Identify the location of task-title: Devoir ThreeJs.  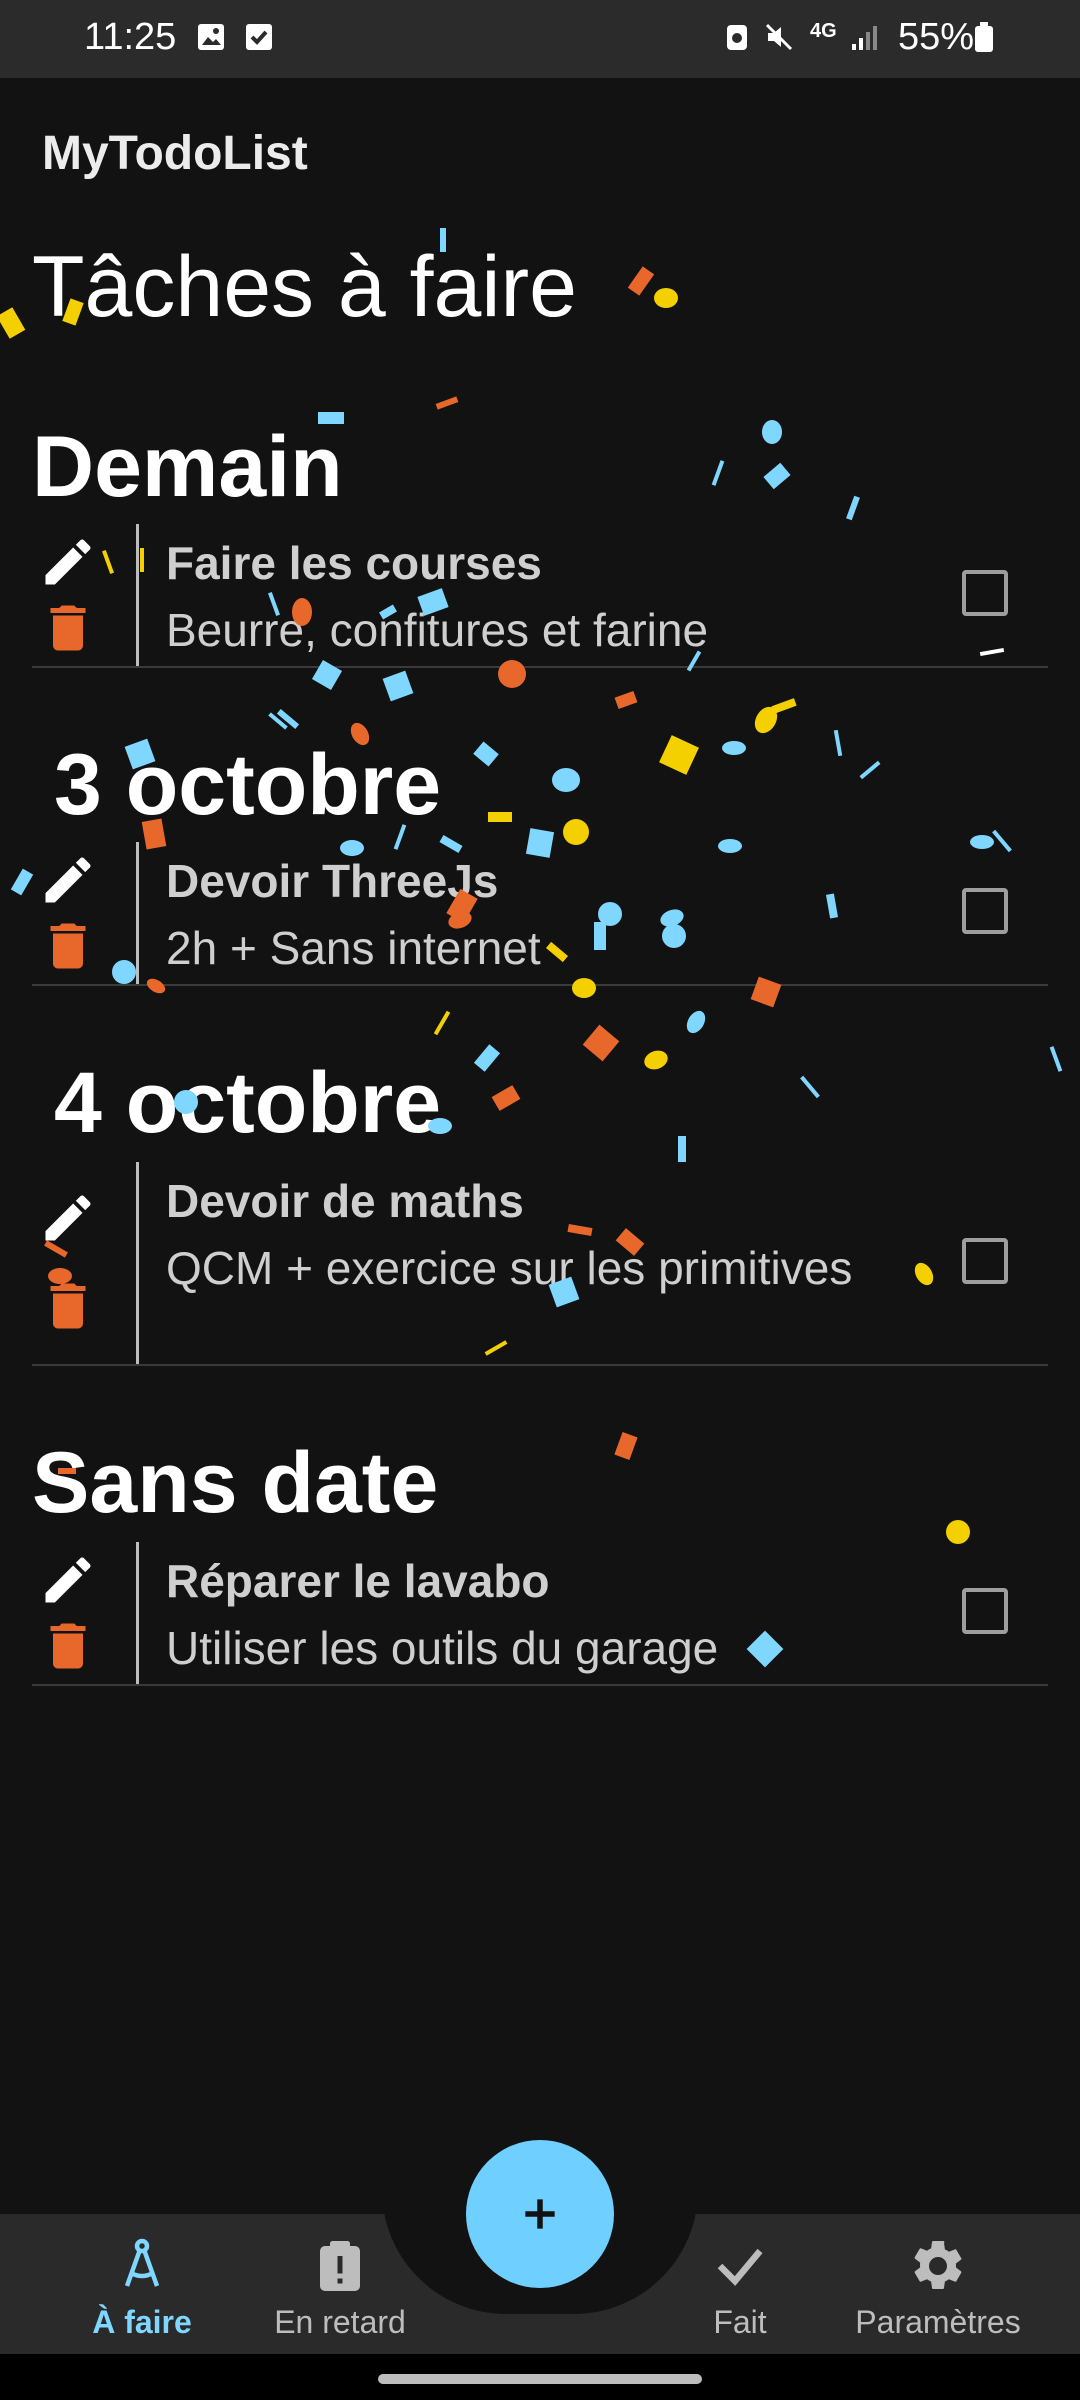
(332, 881).